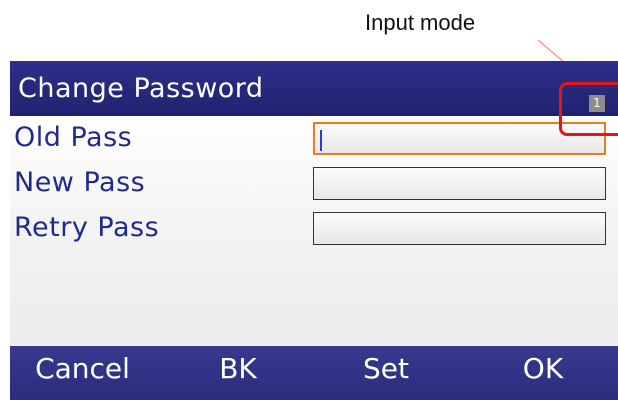  What do you see at coordinates (386, 368) in the screenshot?
I see `softkey-set: Set` at bounding box center [386, 368].